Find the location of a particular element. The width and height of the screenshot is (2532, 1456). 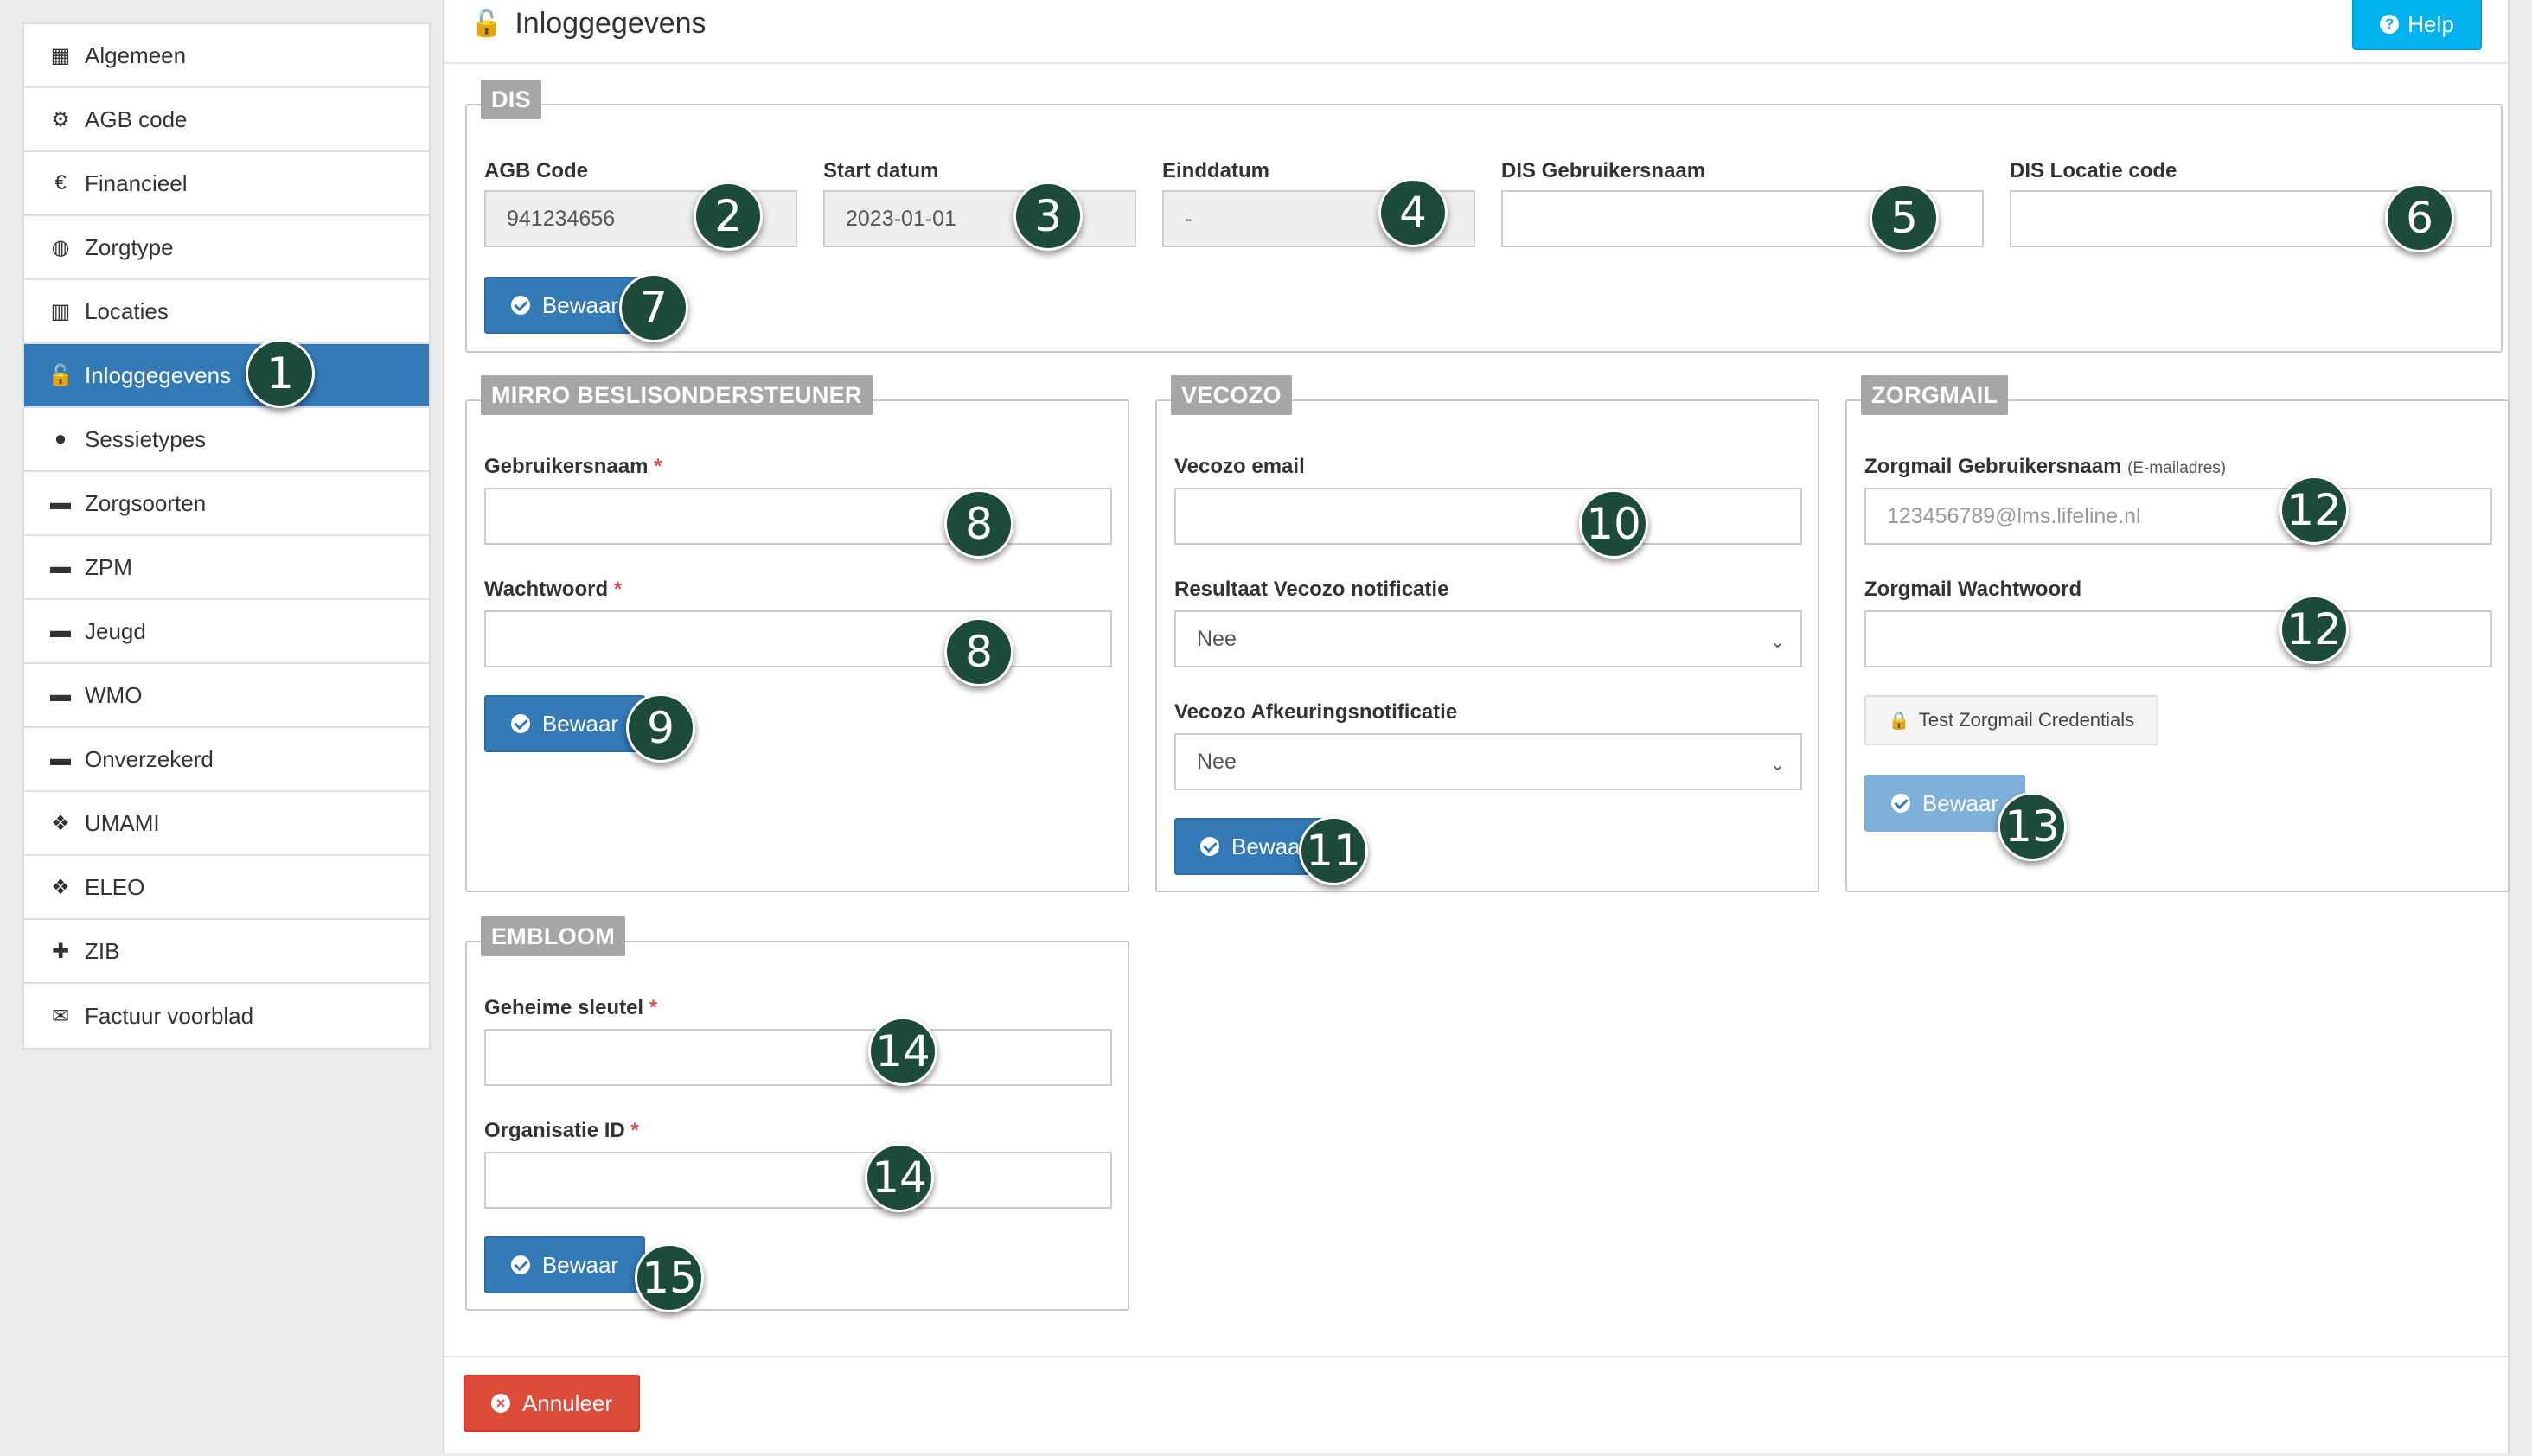

embloom-save-button: Bewaar is located at coordinates (564, 1264).